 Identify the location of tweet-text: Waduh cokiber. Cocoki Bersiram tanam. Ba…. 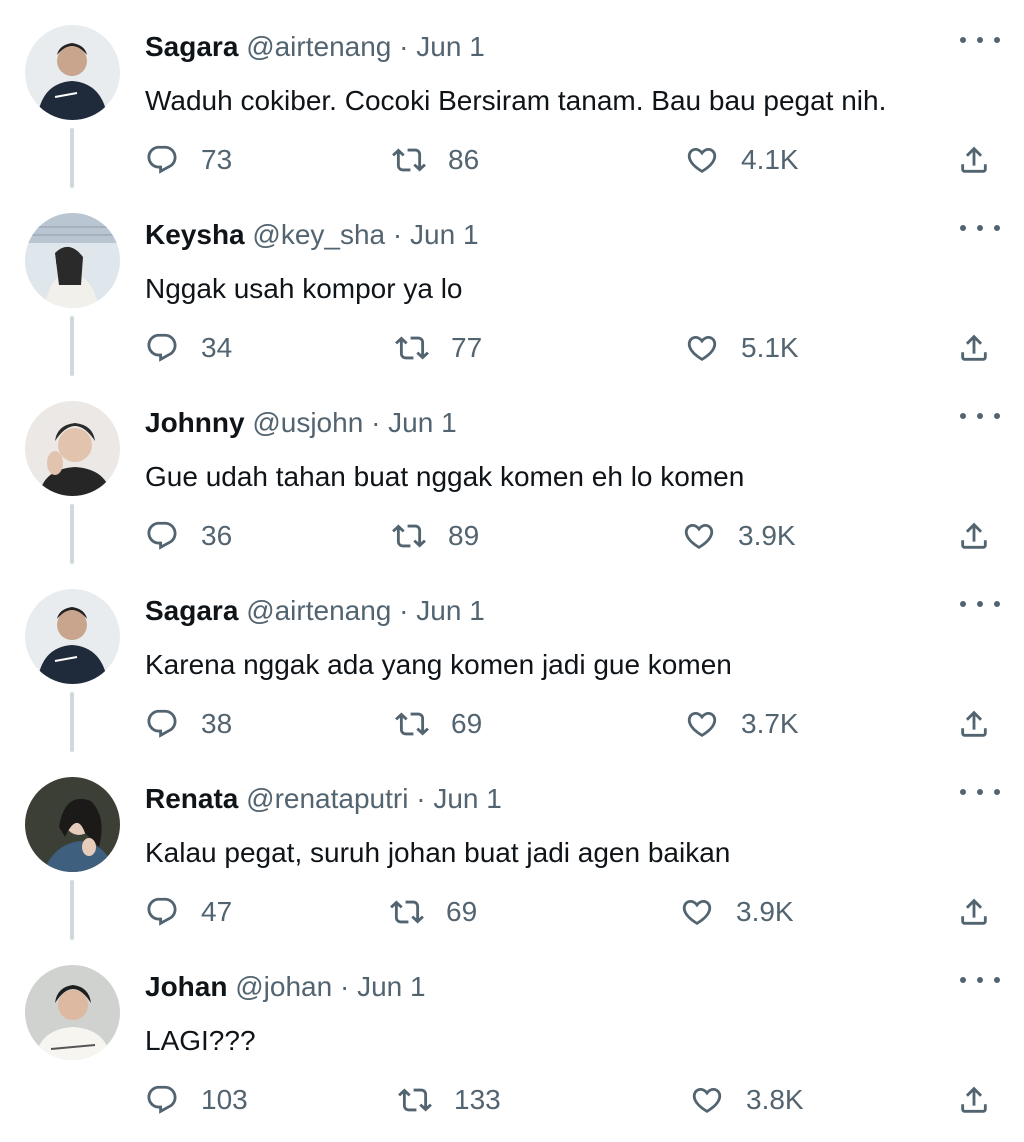
(516, 100).